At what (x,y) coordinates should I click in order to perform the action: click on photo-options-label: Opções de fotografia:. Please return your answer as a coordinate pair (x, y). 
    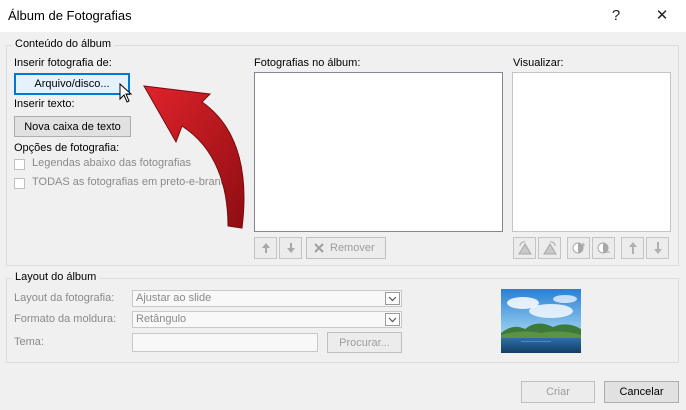
    Looking at the image, I should click on (67, 148).